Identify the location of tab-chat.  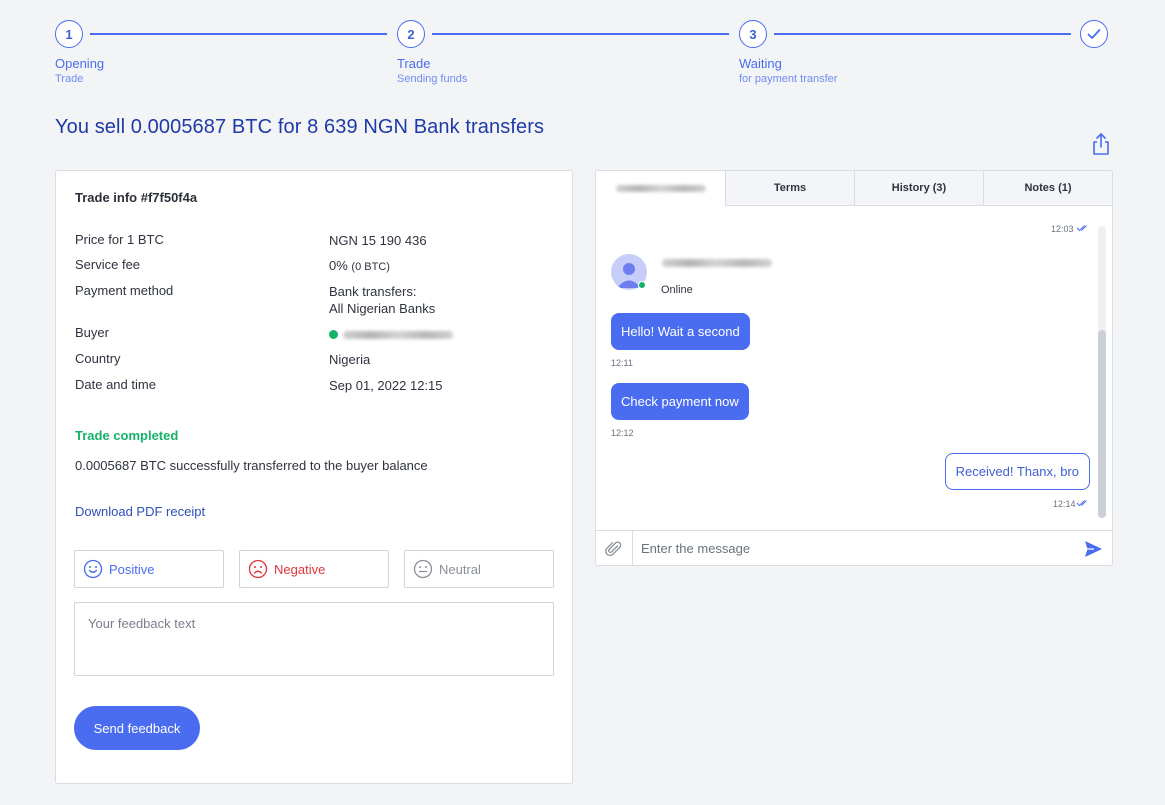
(660, 188).